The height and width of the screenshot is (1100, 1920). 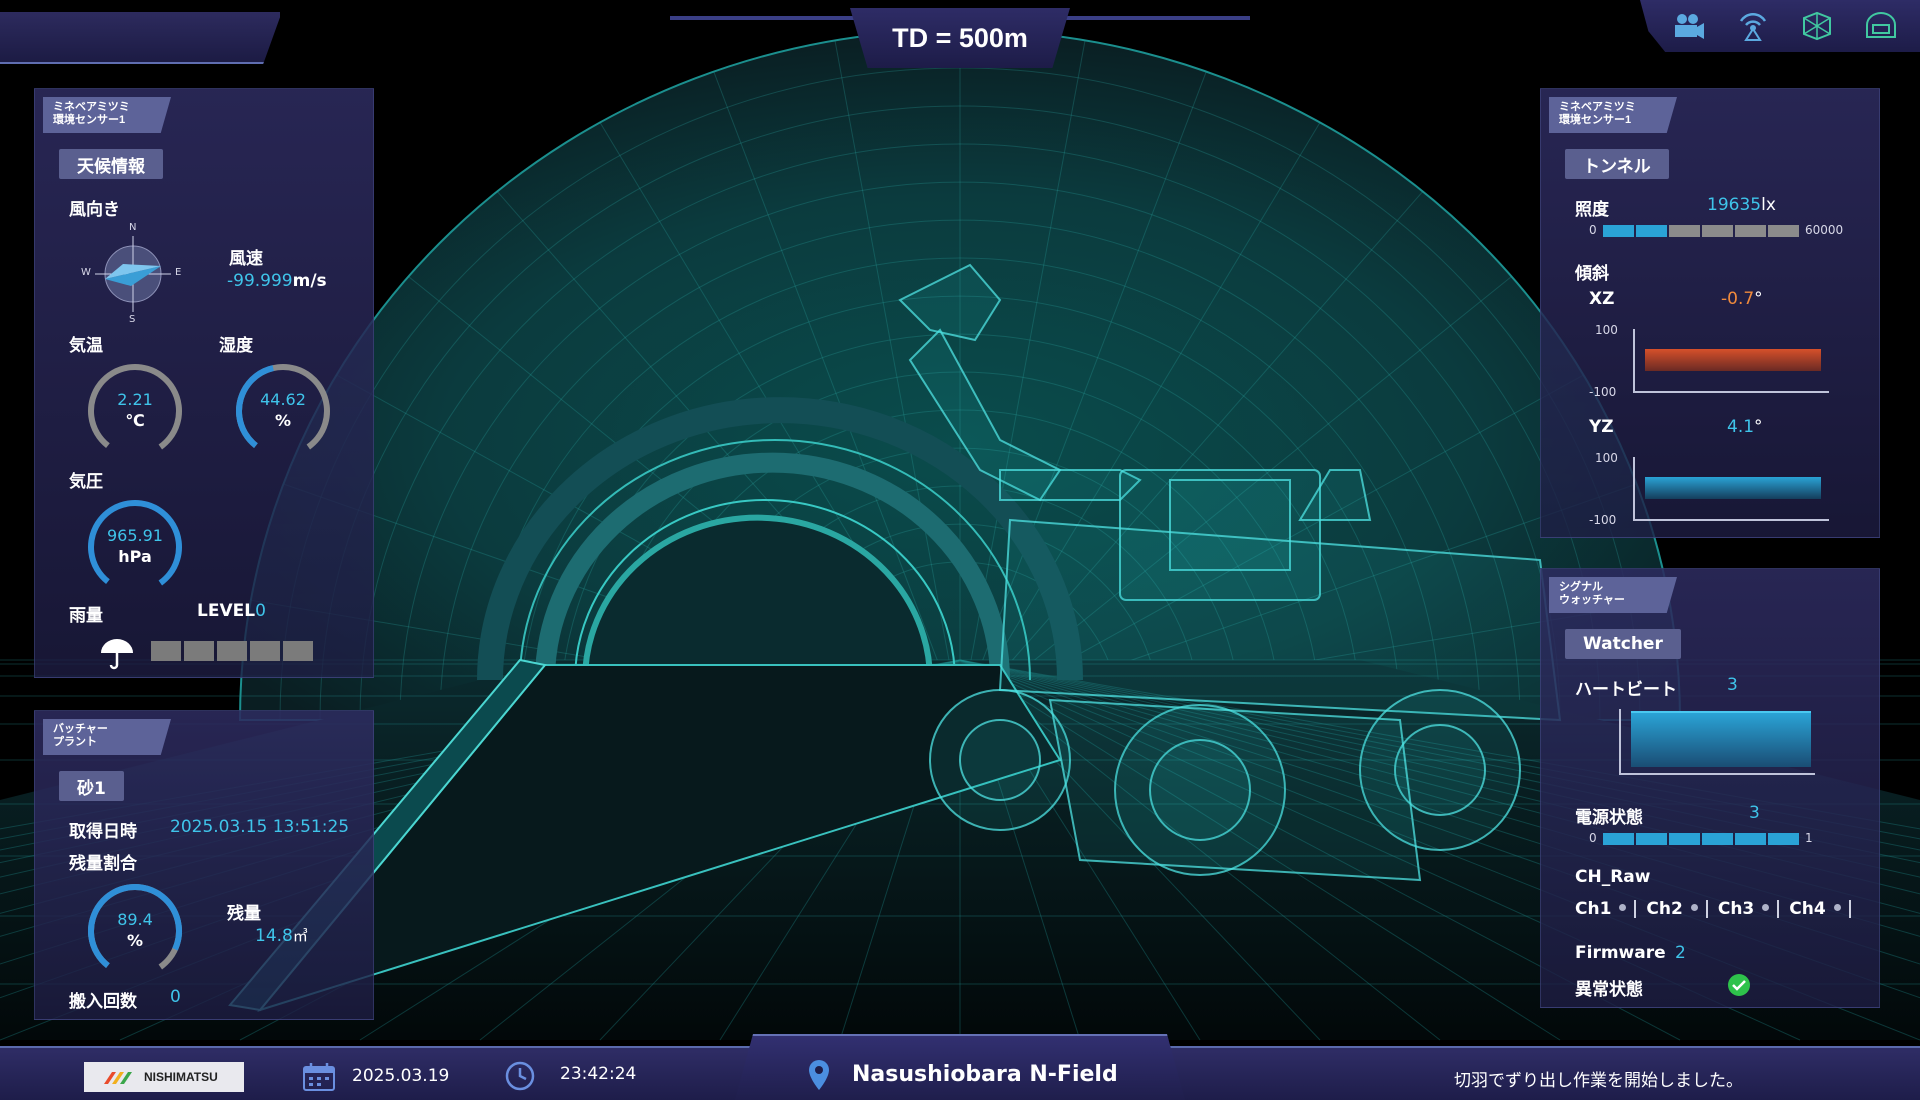 I want to click on weather-panel-tag: ミネベアミツミ 環境センサー1, so click(x=107, y=115).